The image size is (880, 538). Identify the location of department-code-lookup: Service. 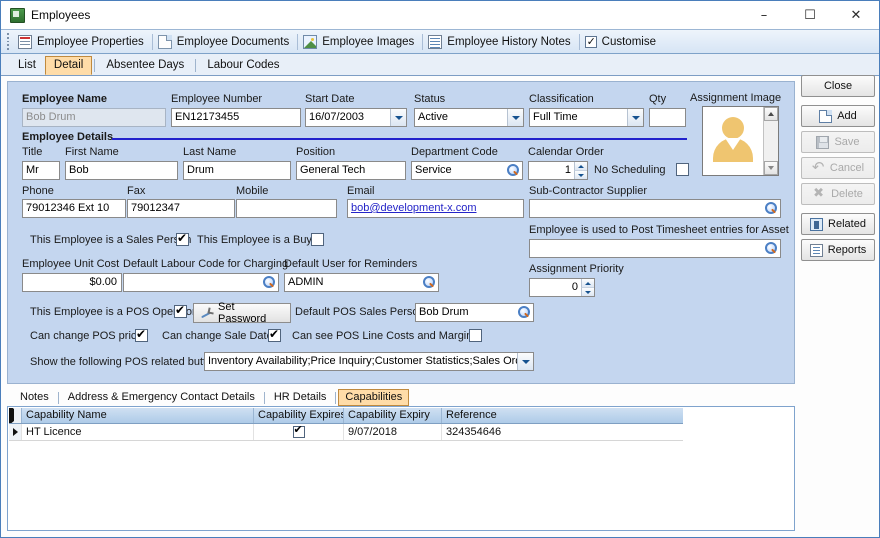
(467, 170).